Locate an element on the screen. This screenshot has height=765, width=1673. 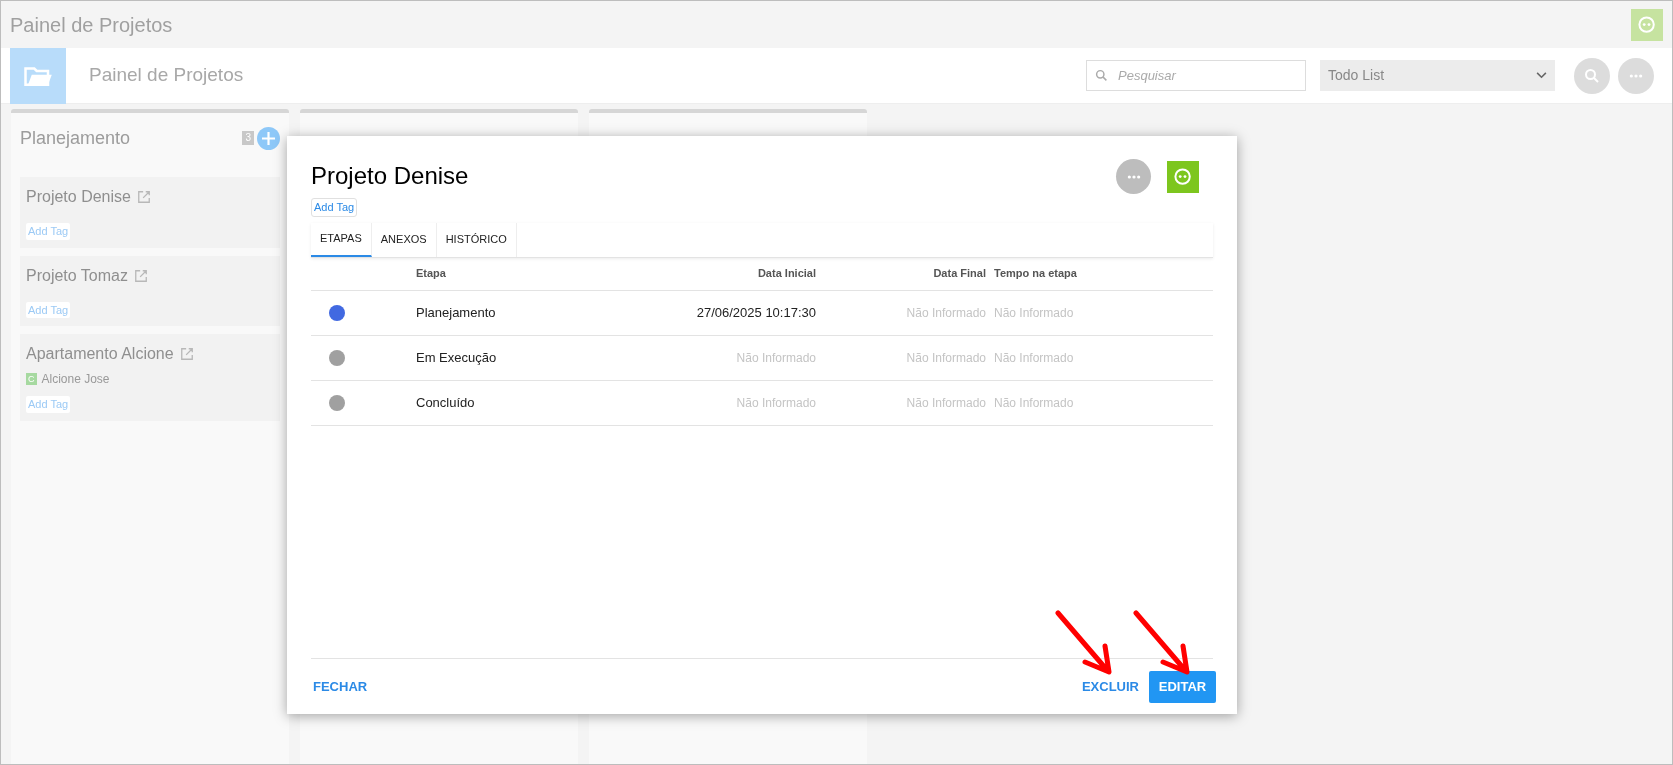
card-title: Projeto Denise is located at coordinates (78, 197).